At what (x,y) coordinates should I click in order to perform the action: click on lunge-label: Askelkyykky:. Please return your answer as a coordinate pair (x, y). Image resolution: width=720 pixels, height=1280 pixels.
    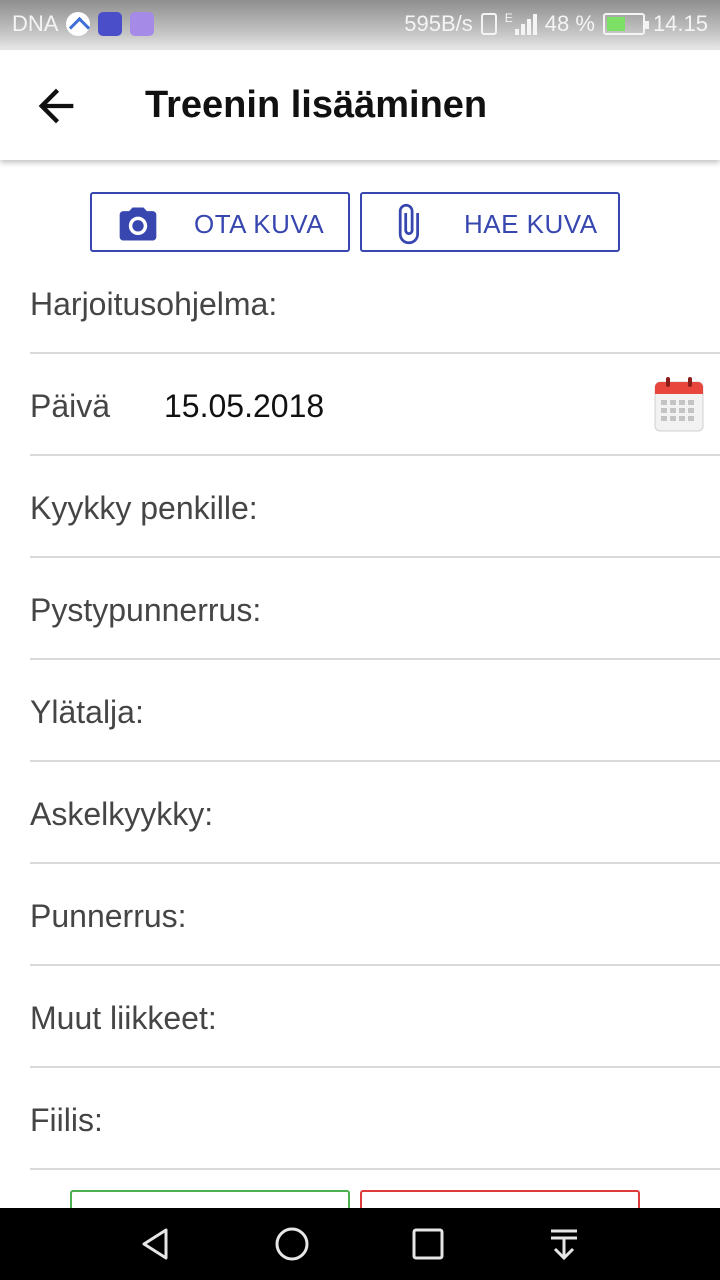
    Looking at the image, I should click on (122, 814).